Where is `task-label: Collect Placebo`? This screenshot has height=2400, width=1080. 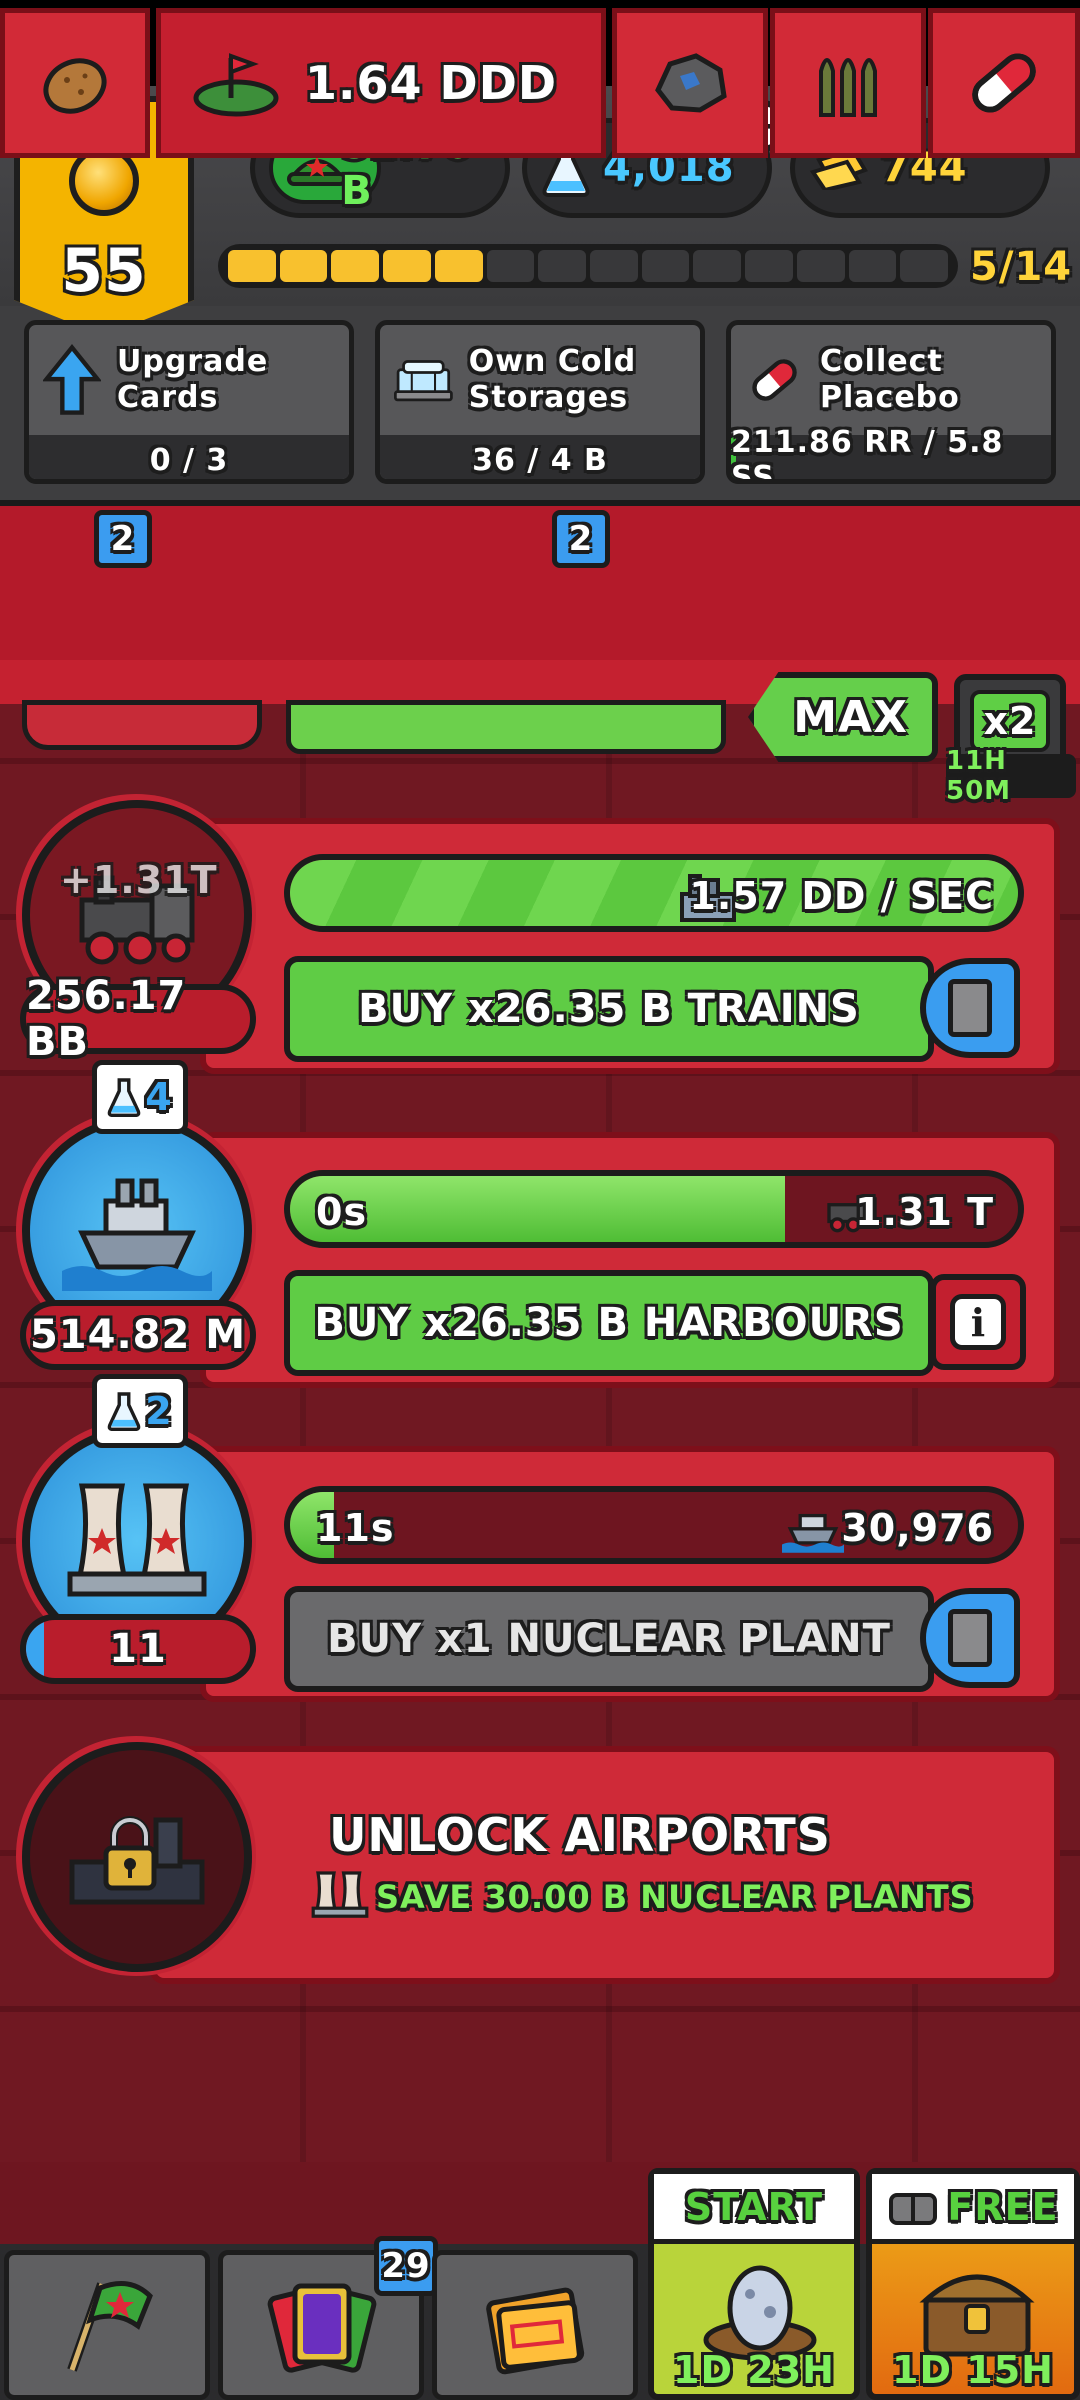 task-label: Collect Placebo is located at coordinates (890, 379).